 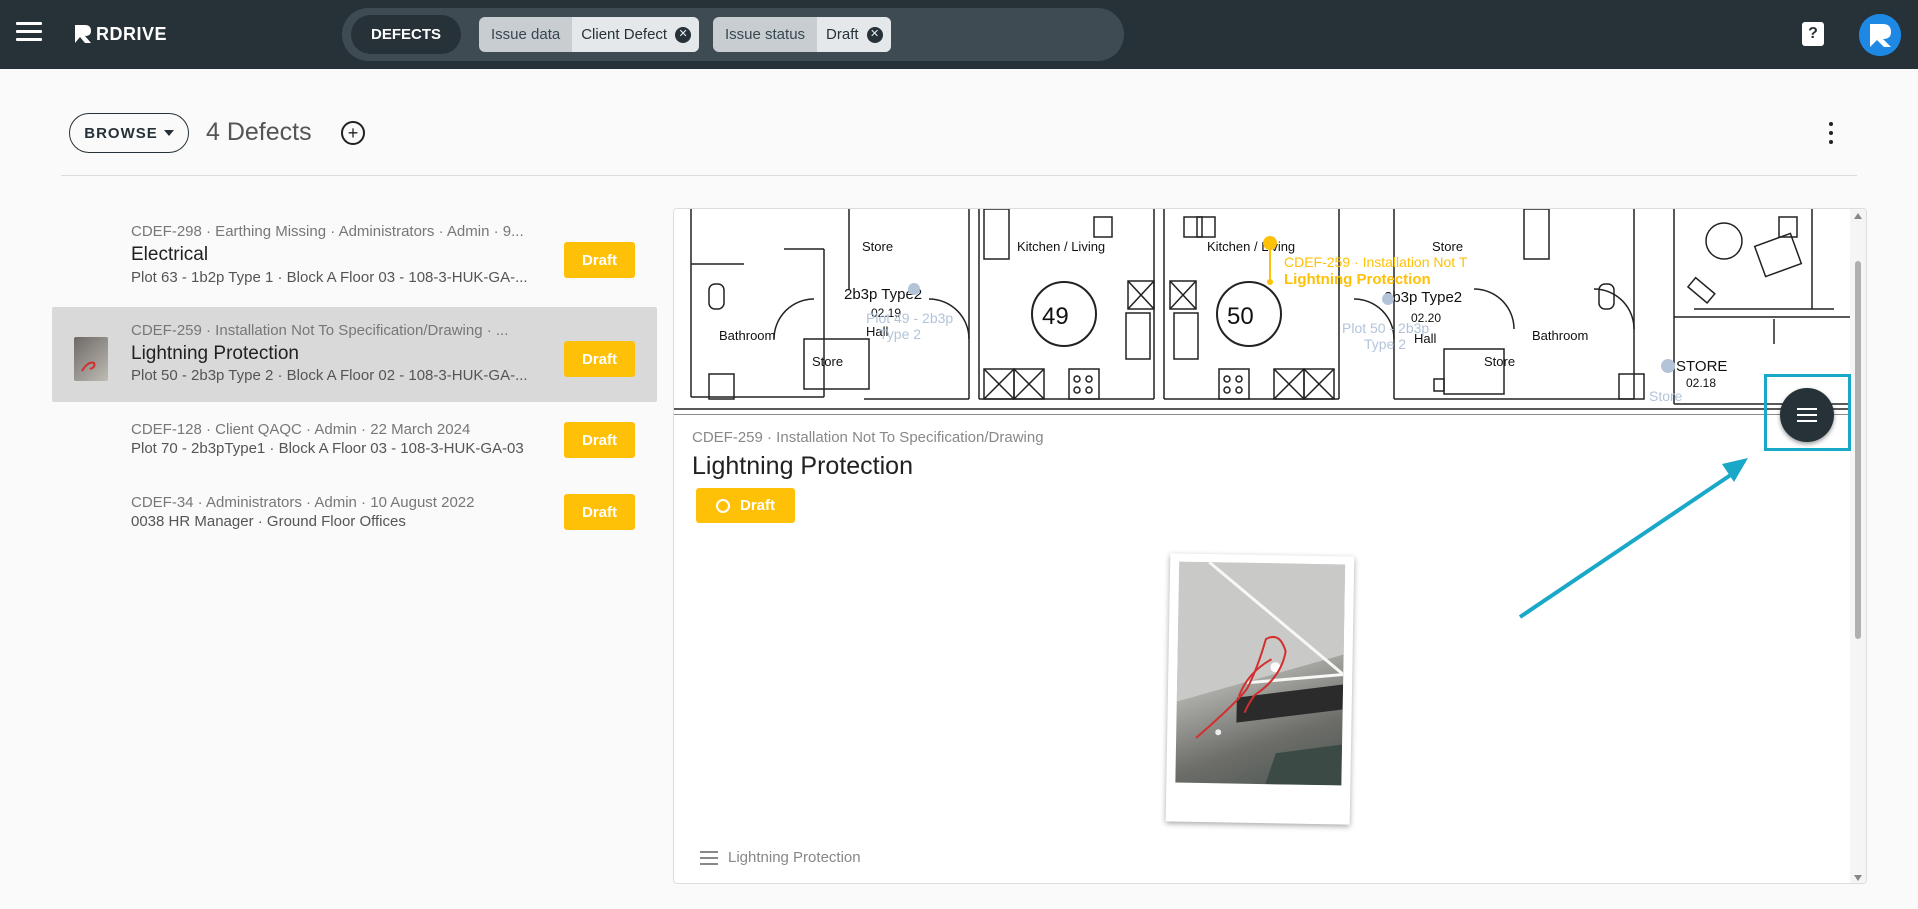 What do you see at coordinates (1831, 133) in the screenshot?
I see `more-options-icon` at bounding box center [1831, 133].